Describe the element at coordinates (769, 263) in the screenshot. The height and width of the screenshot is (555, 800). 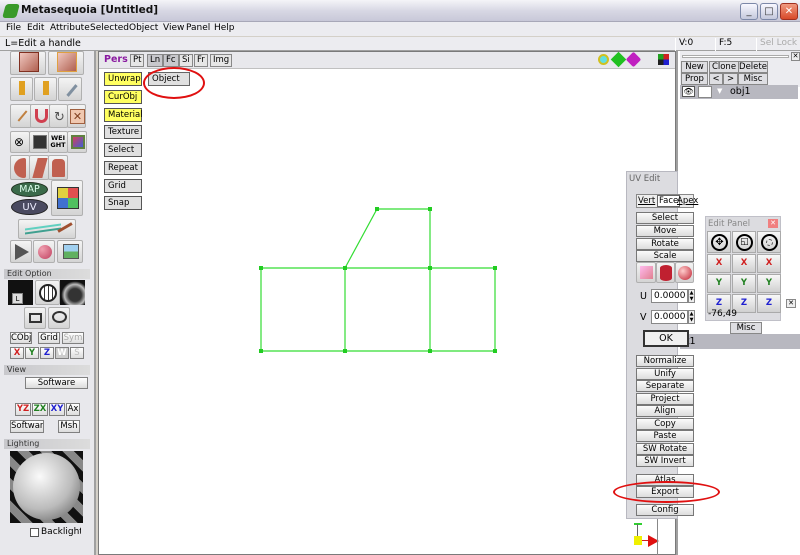
I see `rotate-x-button: X` at that location.